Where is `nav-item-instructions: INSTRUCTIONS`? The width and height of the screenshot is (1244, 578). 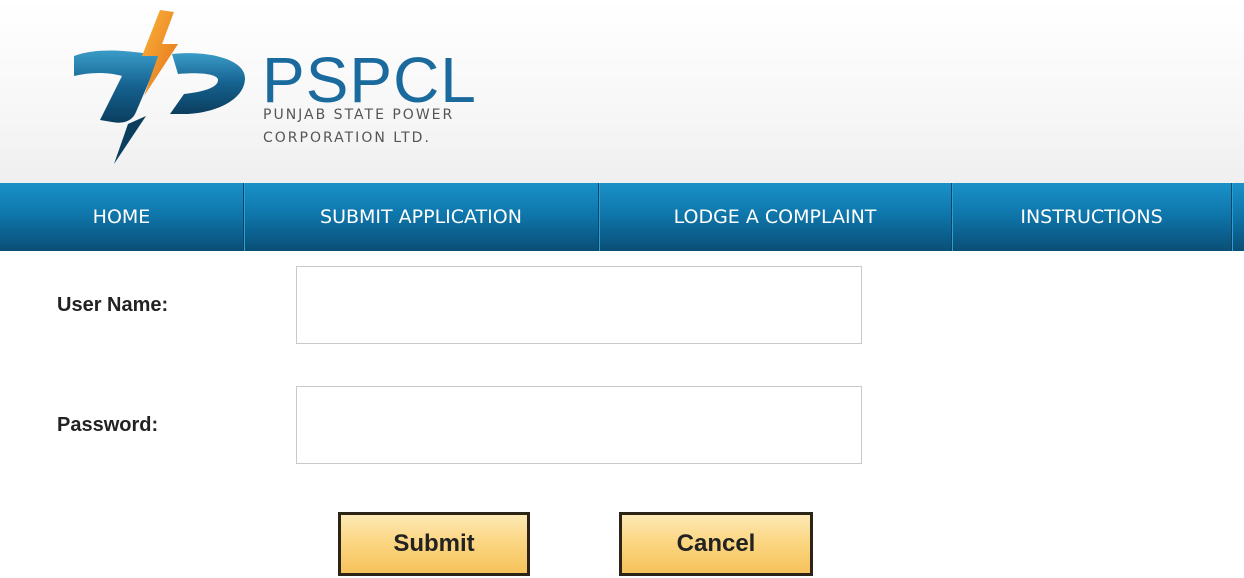
nav-item-instructions: INSTRUCTIONS is located at coordinates (1092, 217).